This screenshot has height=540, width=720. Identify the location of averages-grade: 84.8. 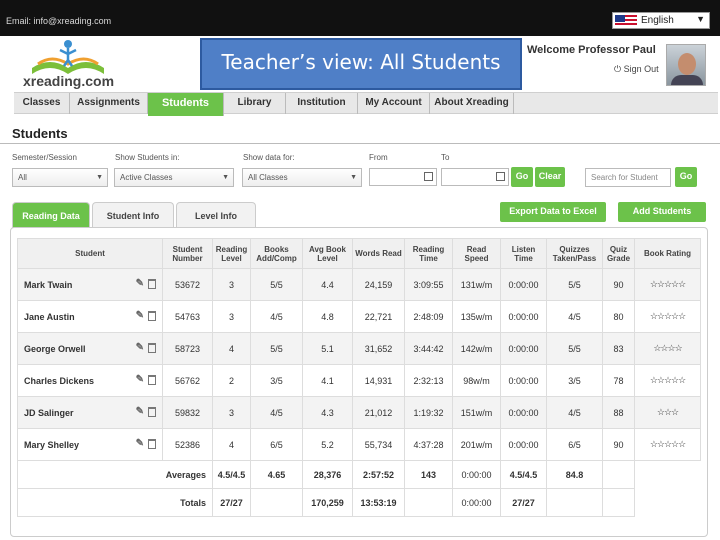
(574, 474).